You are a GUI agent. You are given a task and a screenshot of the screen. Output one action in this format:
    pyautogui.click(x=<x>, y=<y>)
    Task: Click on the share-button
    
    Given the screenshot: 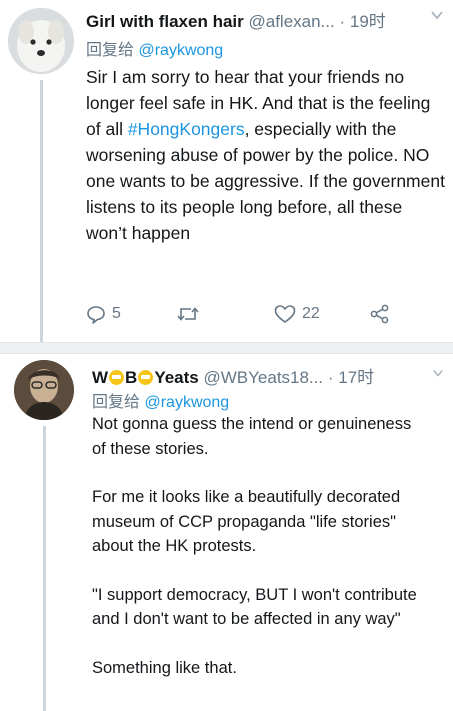 What is the action you would take?
    pyautogui.click(x=380, y=314)
    